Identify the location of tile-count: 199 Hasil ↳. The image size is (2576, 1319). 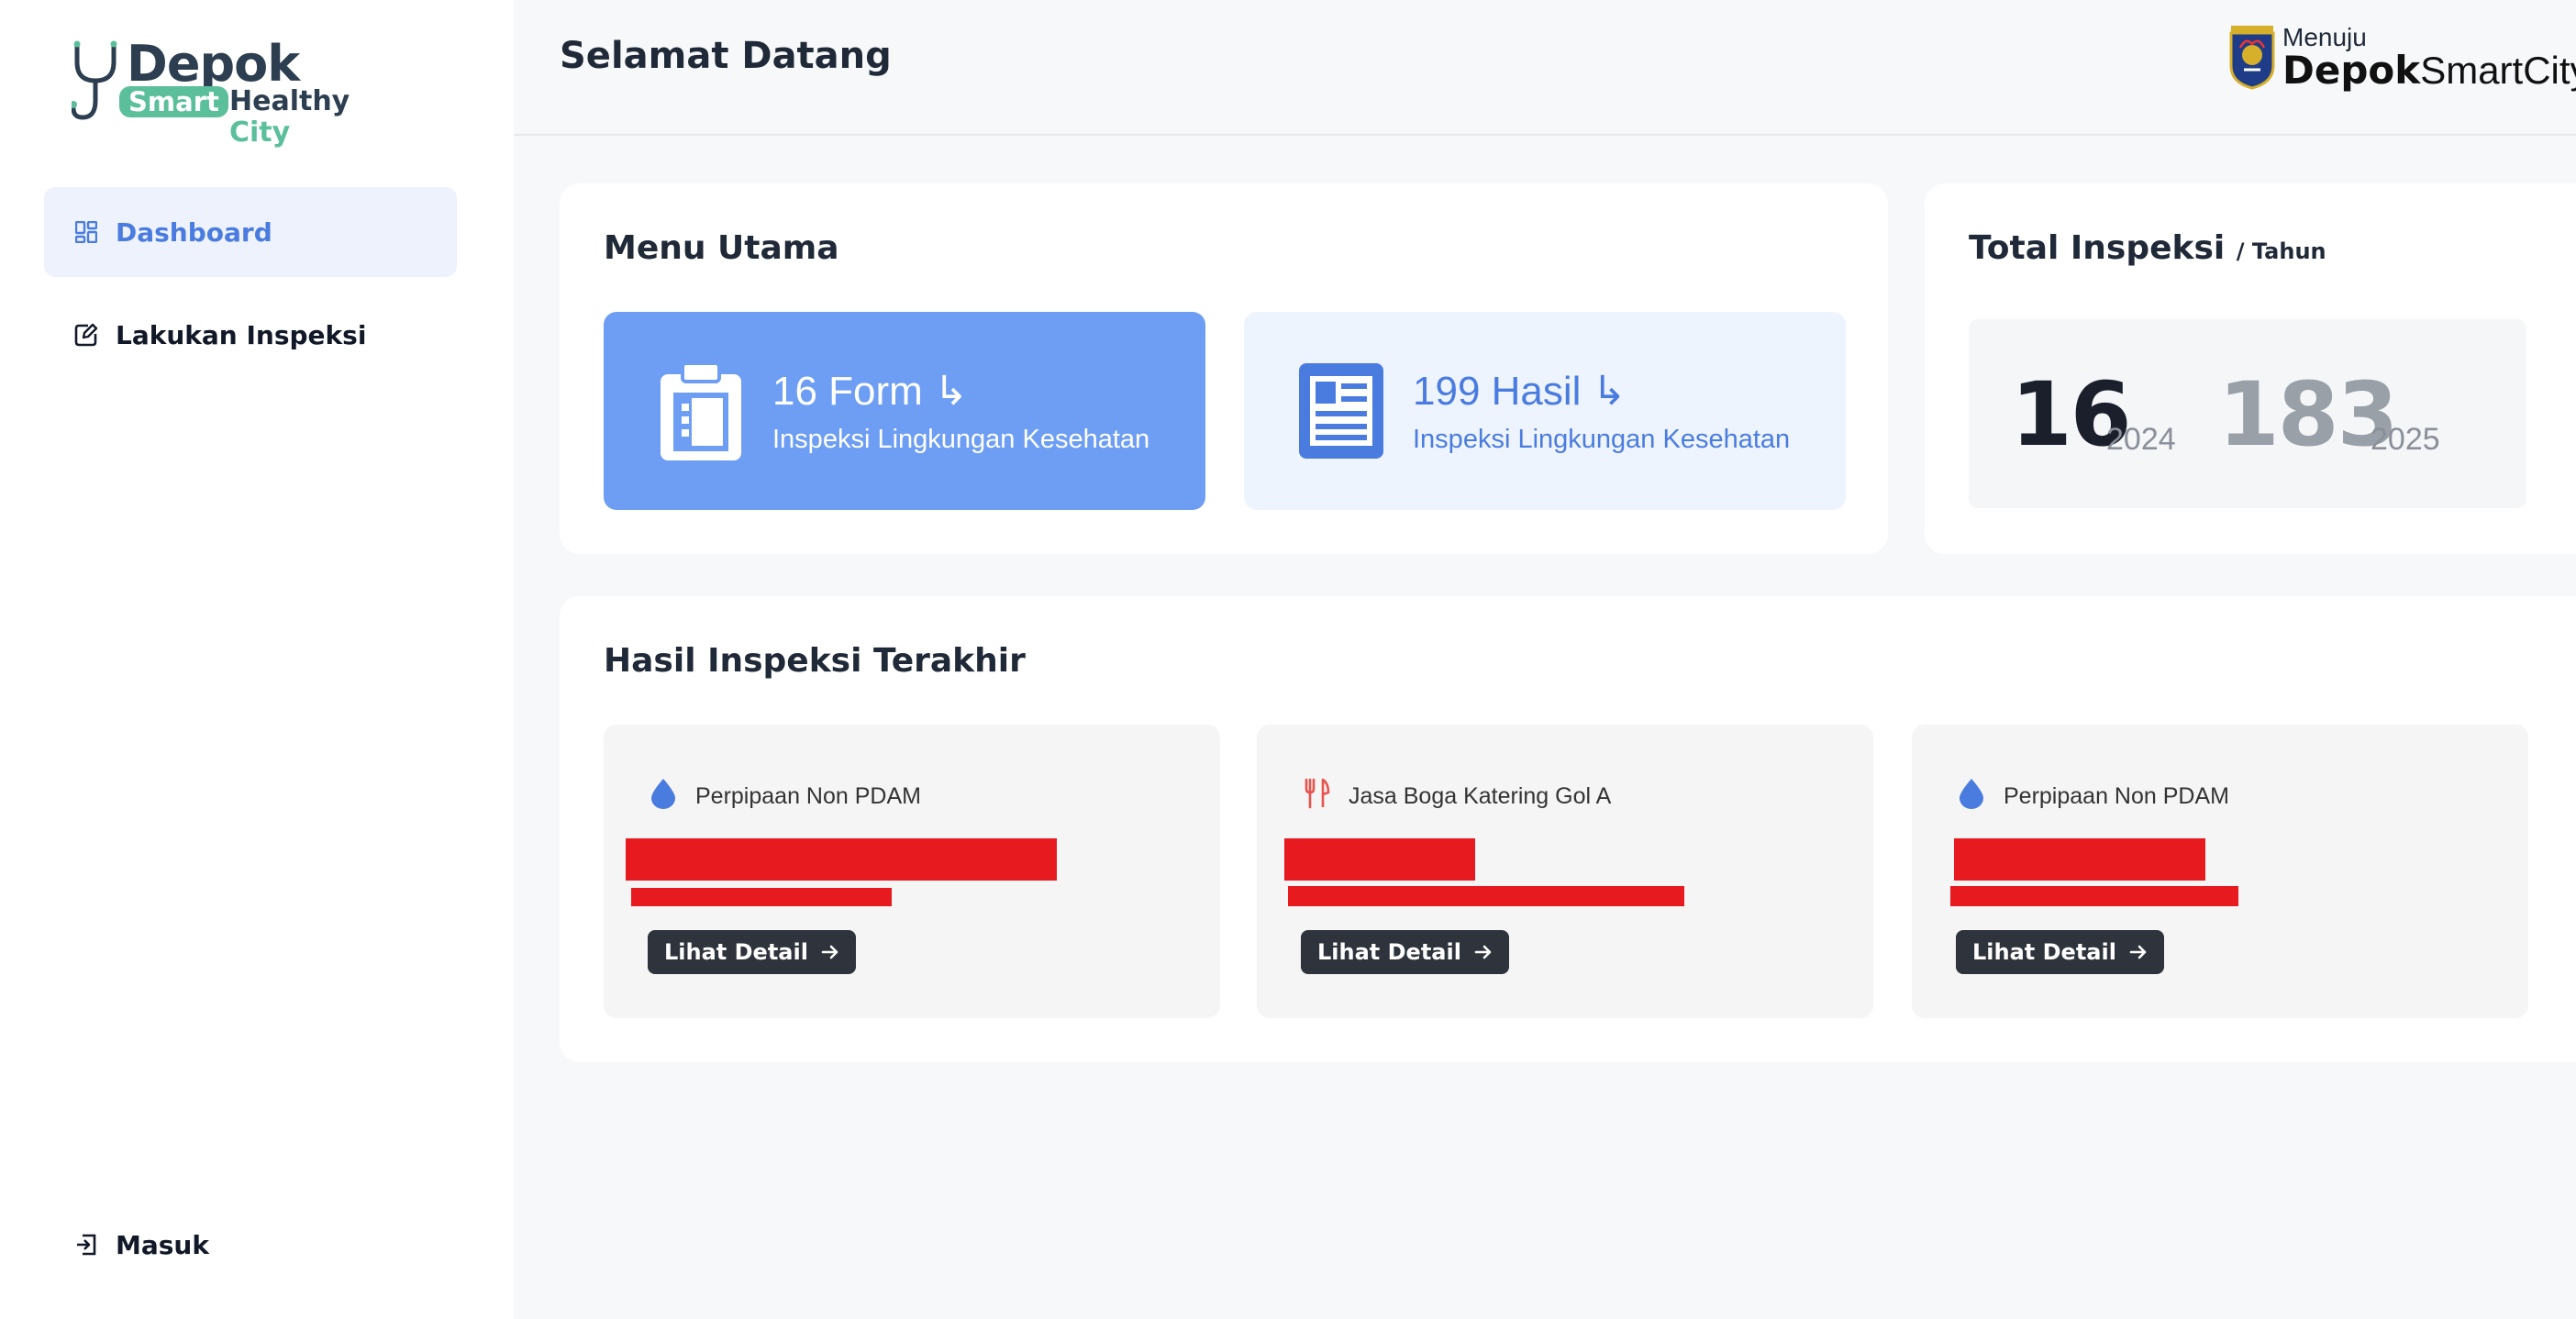
(1520, 392).